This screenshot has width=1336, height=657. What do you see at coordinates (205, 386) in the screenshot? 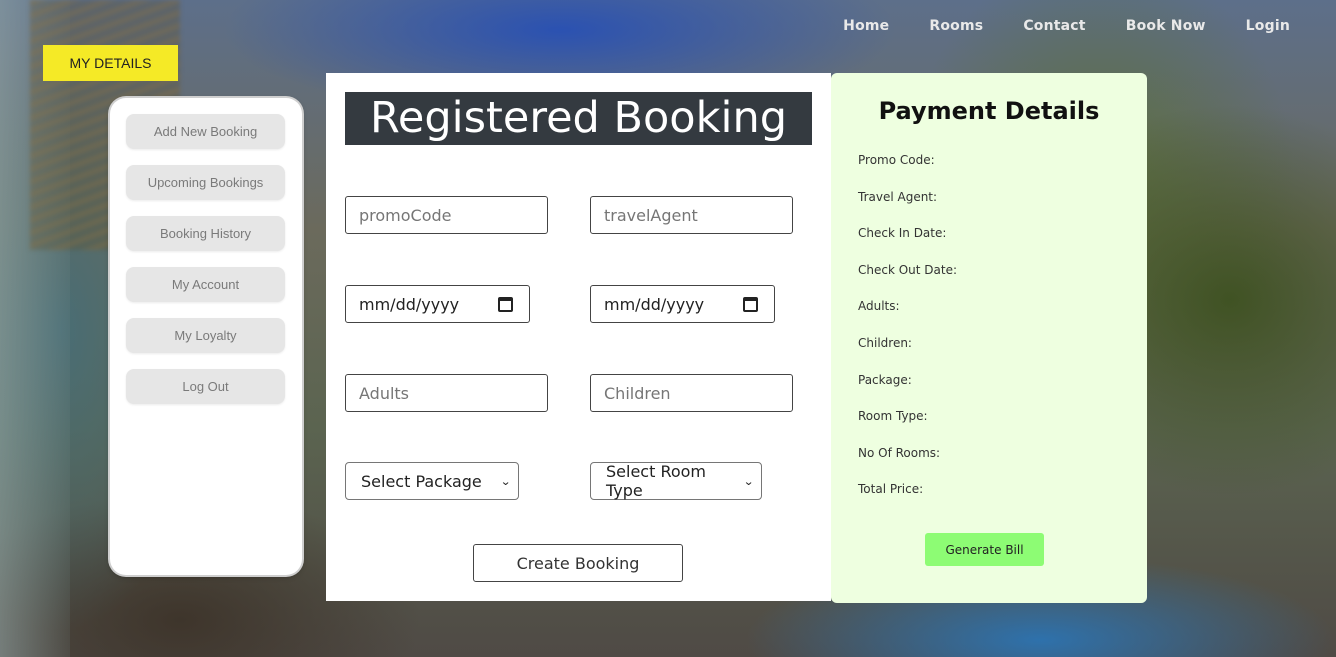
I see `sidebar-item-log-out: Log Out` at bounding box center [205, 386].